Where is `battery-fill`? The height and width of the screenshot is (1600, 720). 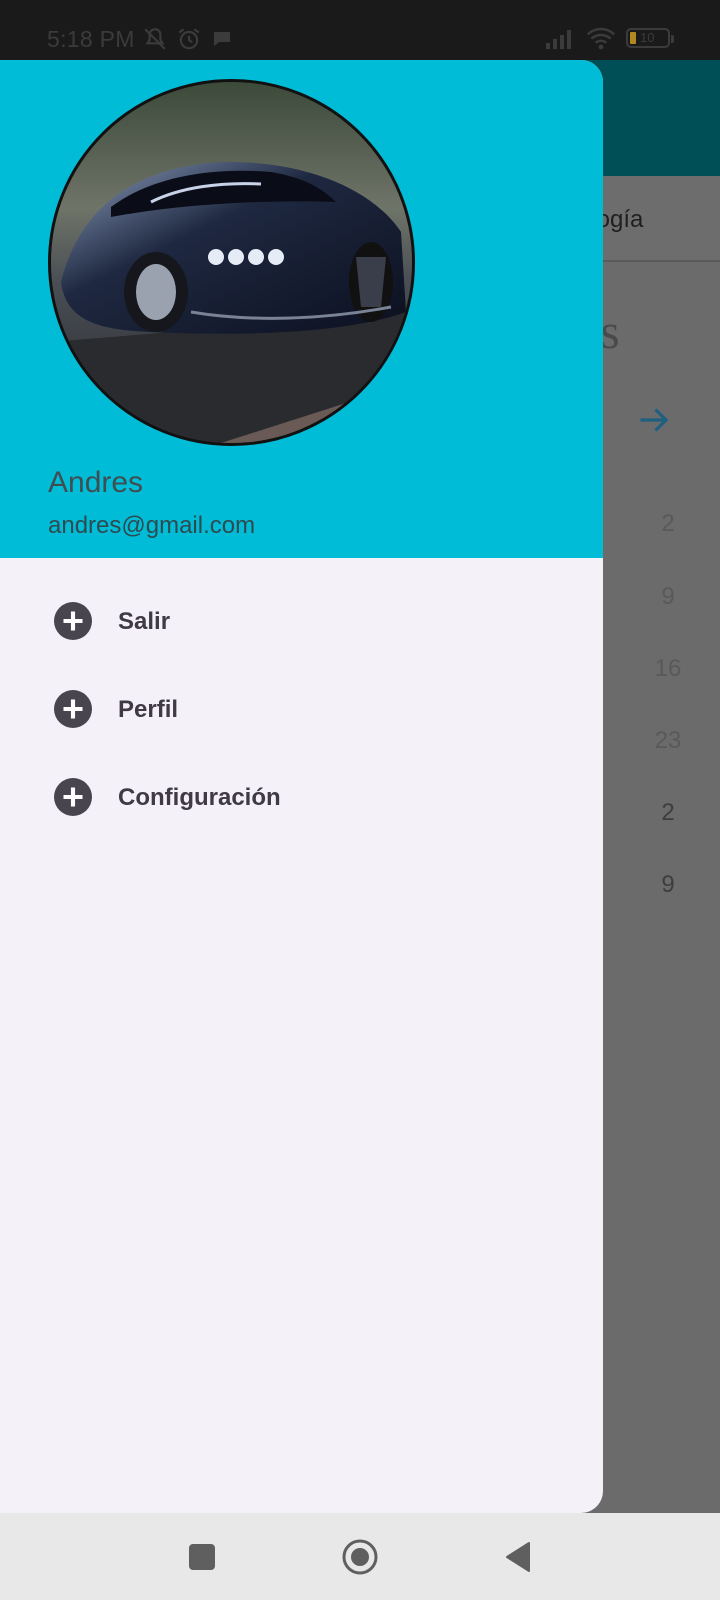 battery-fill is located at coordinates (633, 38).